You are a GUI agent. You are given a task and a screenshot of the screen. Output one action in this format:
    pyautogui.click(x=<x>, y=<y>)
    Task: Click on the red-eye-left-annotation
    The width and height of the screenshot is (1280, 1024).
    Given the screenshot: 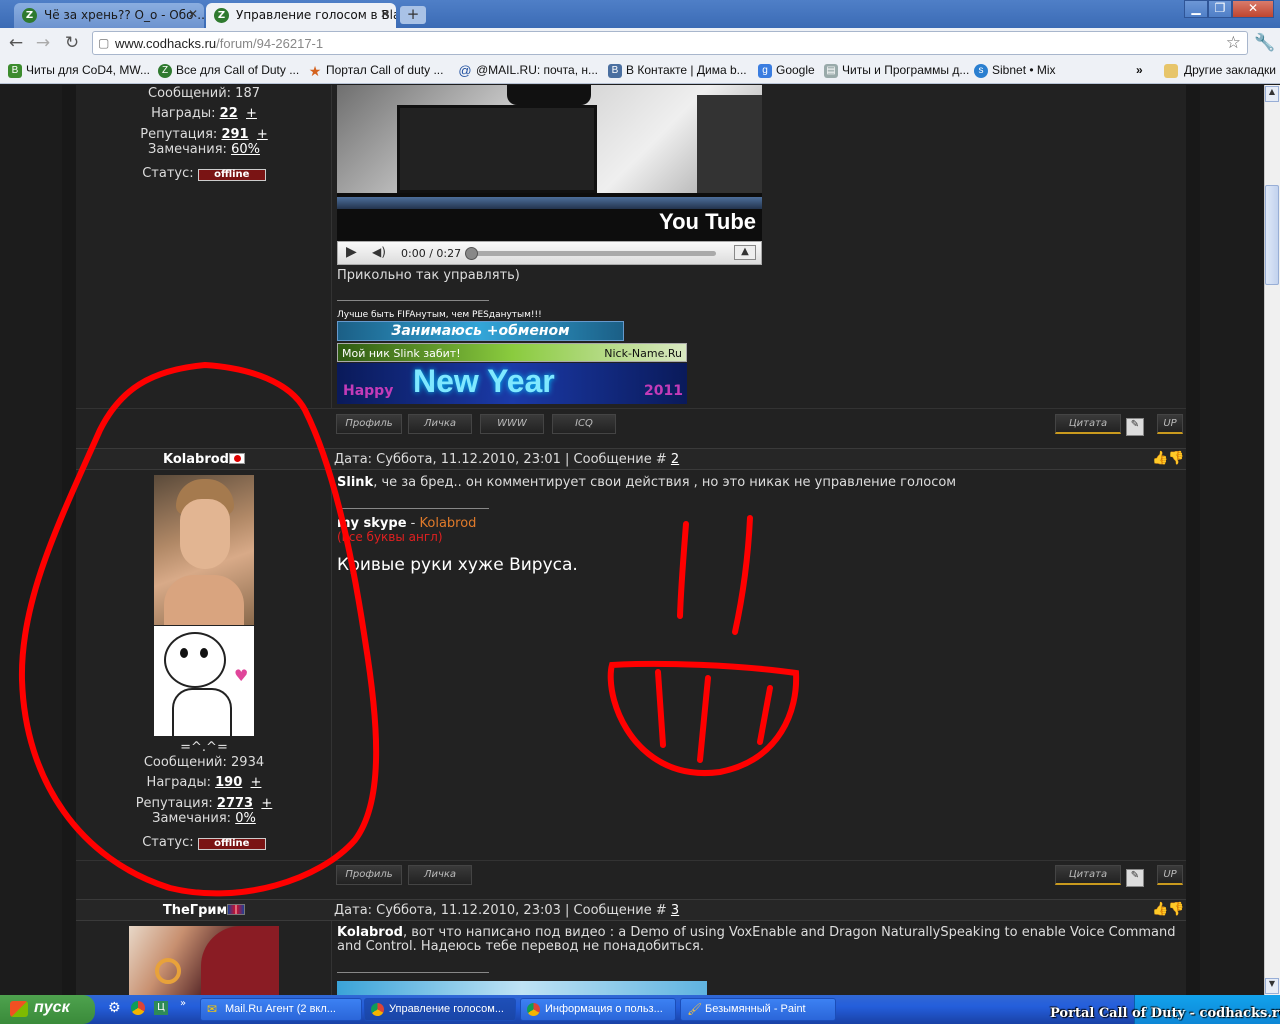 What is the action you would take?
    pyautogui.click(x=683, y=570)
    